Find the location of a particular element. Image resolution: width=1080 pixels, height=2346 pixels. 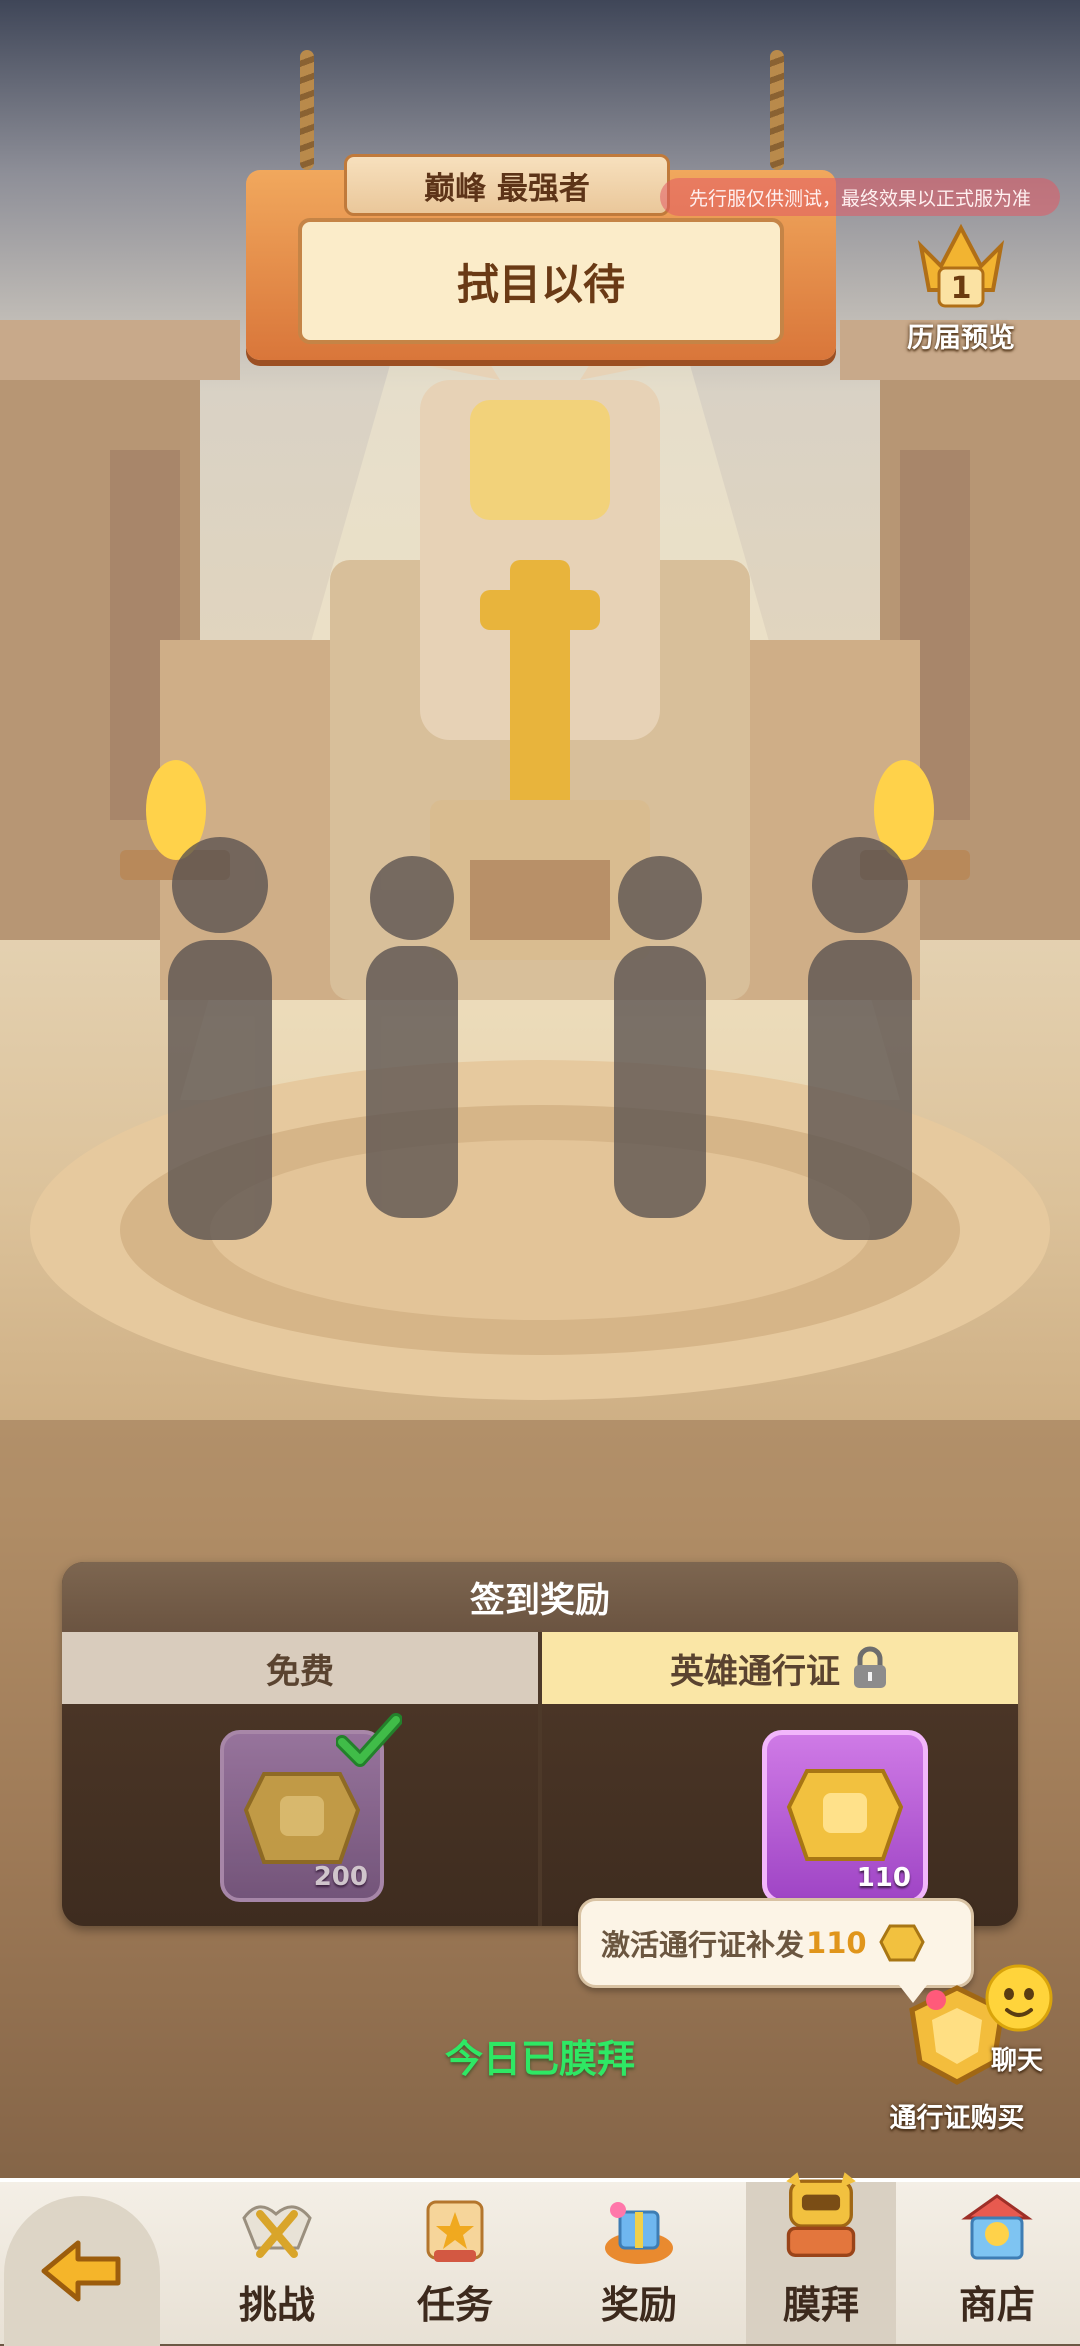

chat-button: 聊天 is located at coordinates (1017, 2019).